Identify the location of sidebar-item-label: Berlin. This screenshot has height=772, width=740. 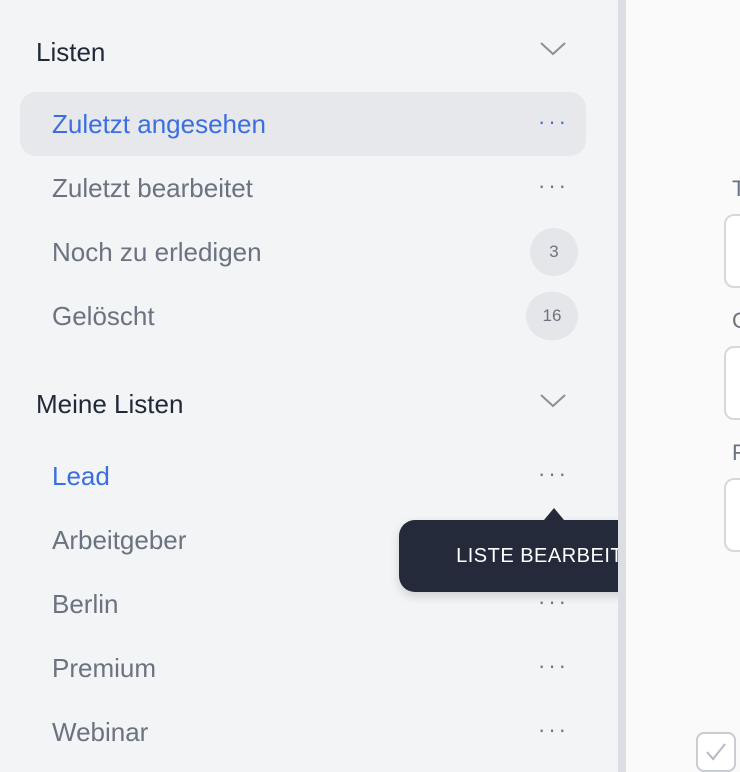
(85, 604).